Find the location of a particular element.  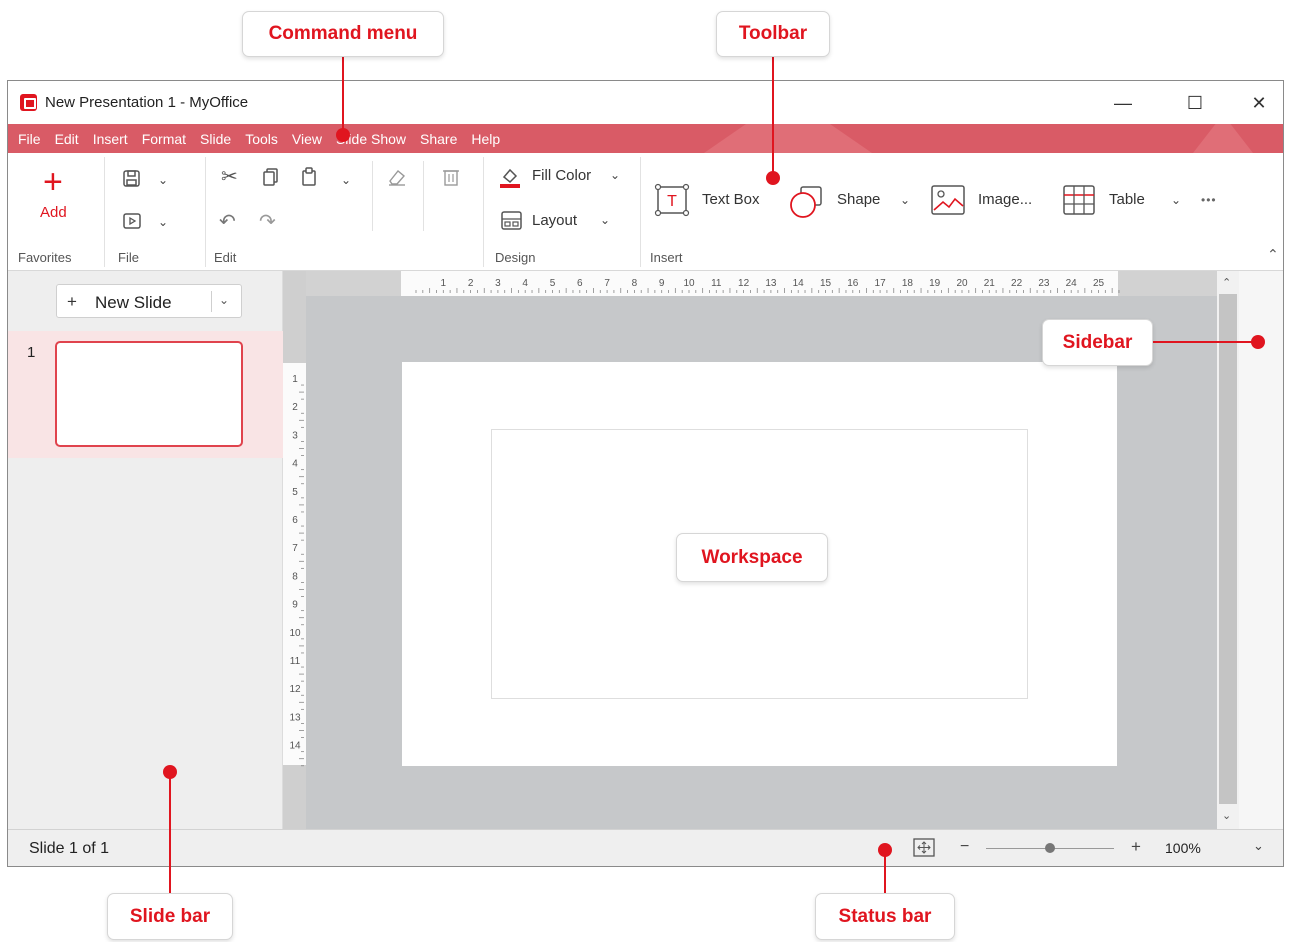

svg-text: T is located at coordinates (672, 201).